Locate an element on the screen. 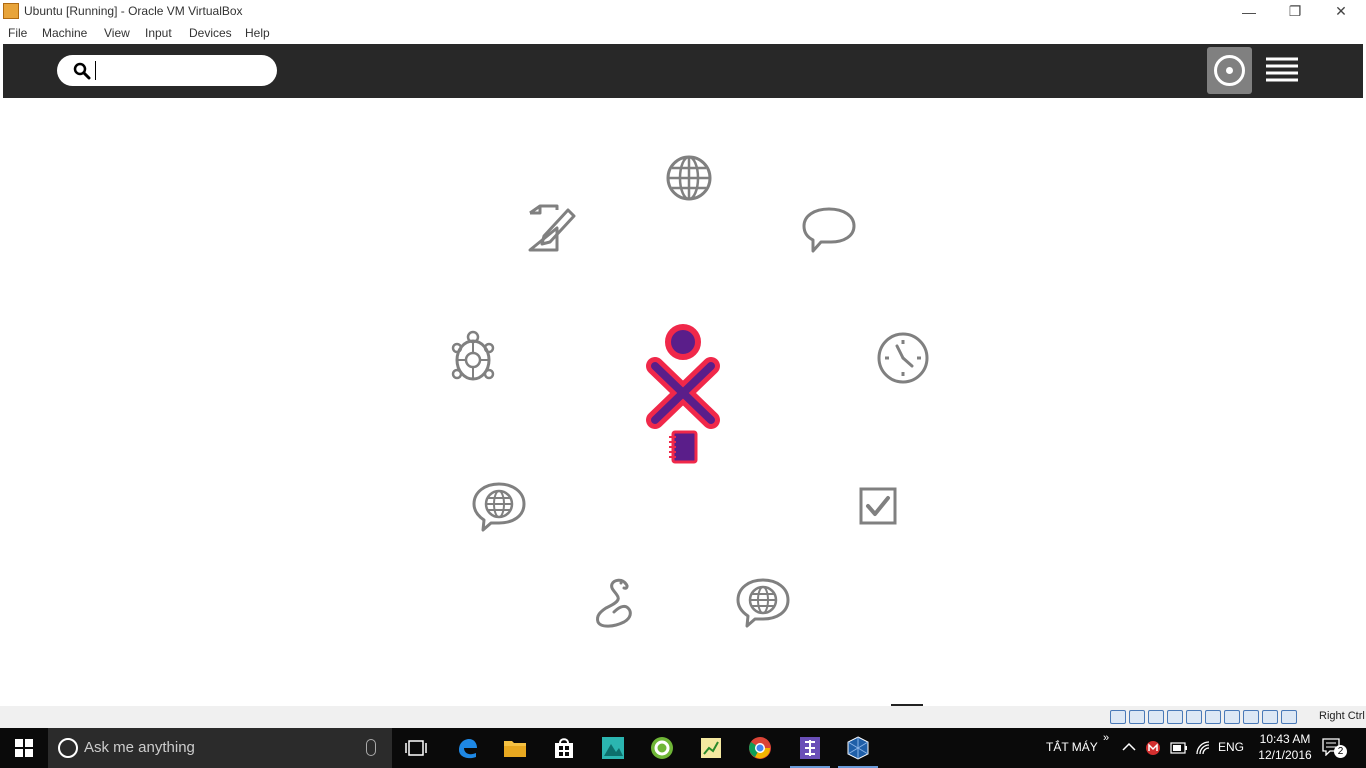 This screenshot has width=1366, height=768. virtualbox-app-icon is located at coordinates (11, 11).